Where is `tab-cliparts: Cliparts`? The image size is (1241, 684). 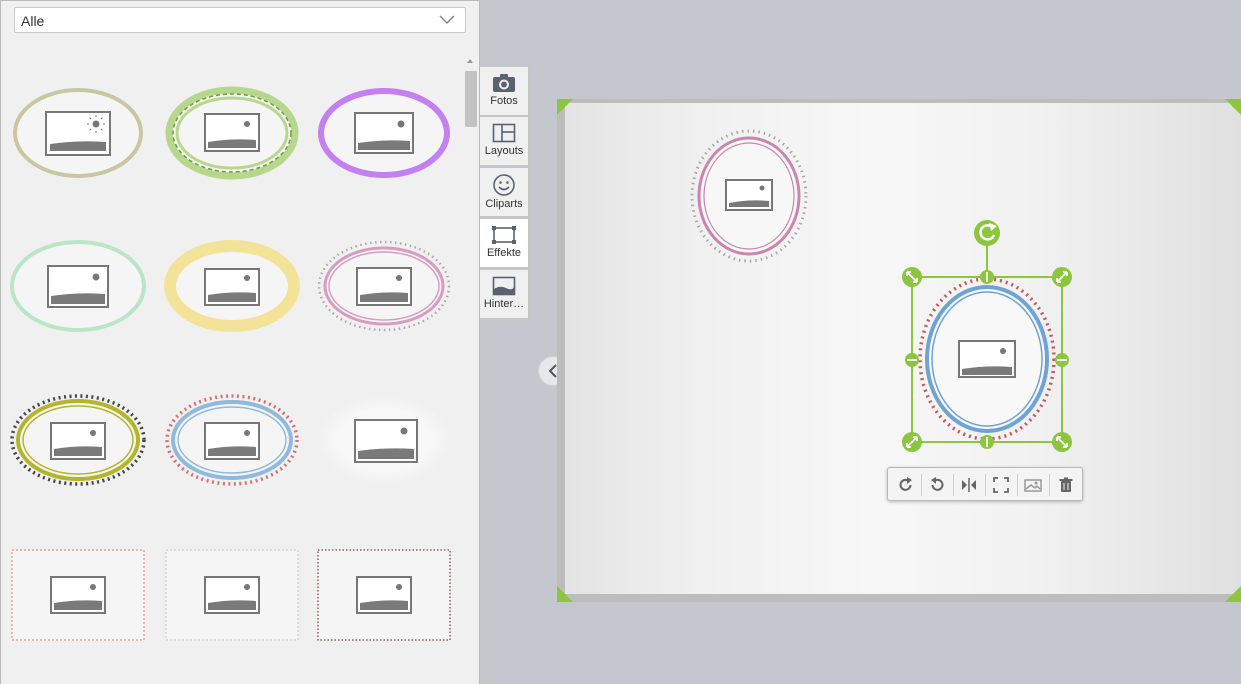 tab-cliparts: Cliparts is located at coordinates (504, 192).